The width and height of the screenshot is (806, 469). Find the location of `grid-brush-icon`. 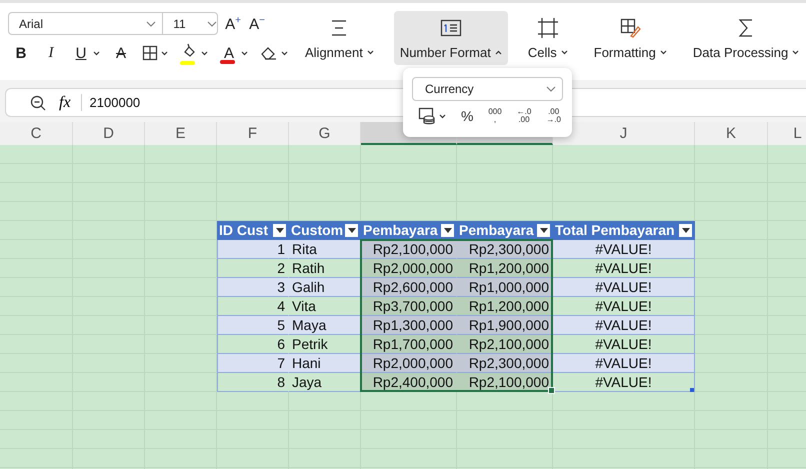

grid-brush-icon is located at coordinates (630, 28).